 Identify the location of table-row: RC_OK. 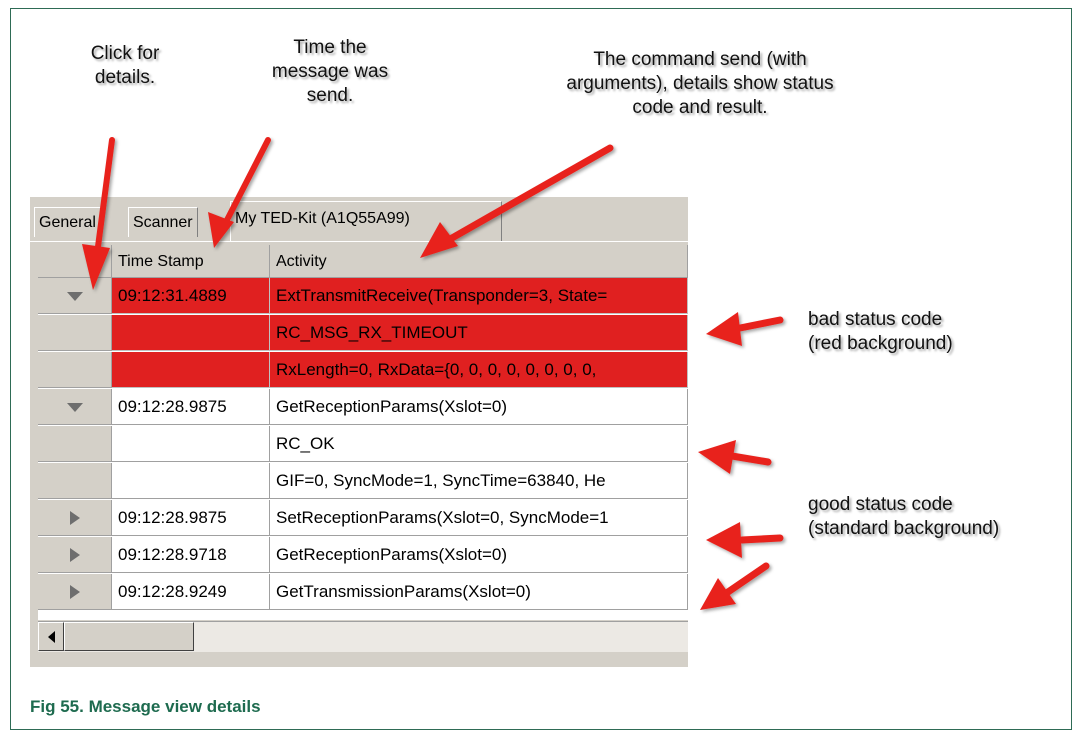
(363, 444).